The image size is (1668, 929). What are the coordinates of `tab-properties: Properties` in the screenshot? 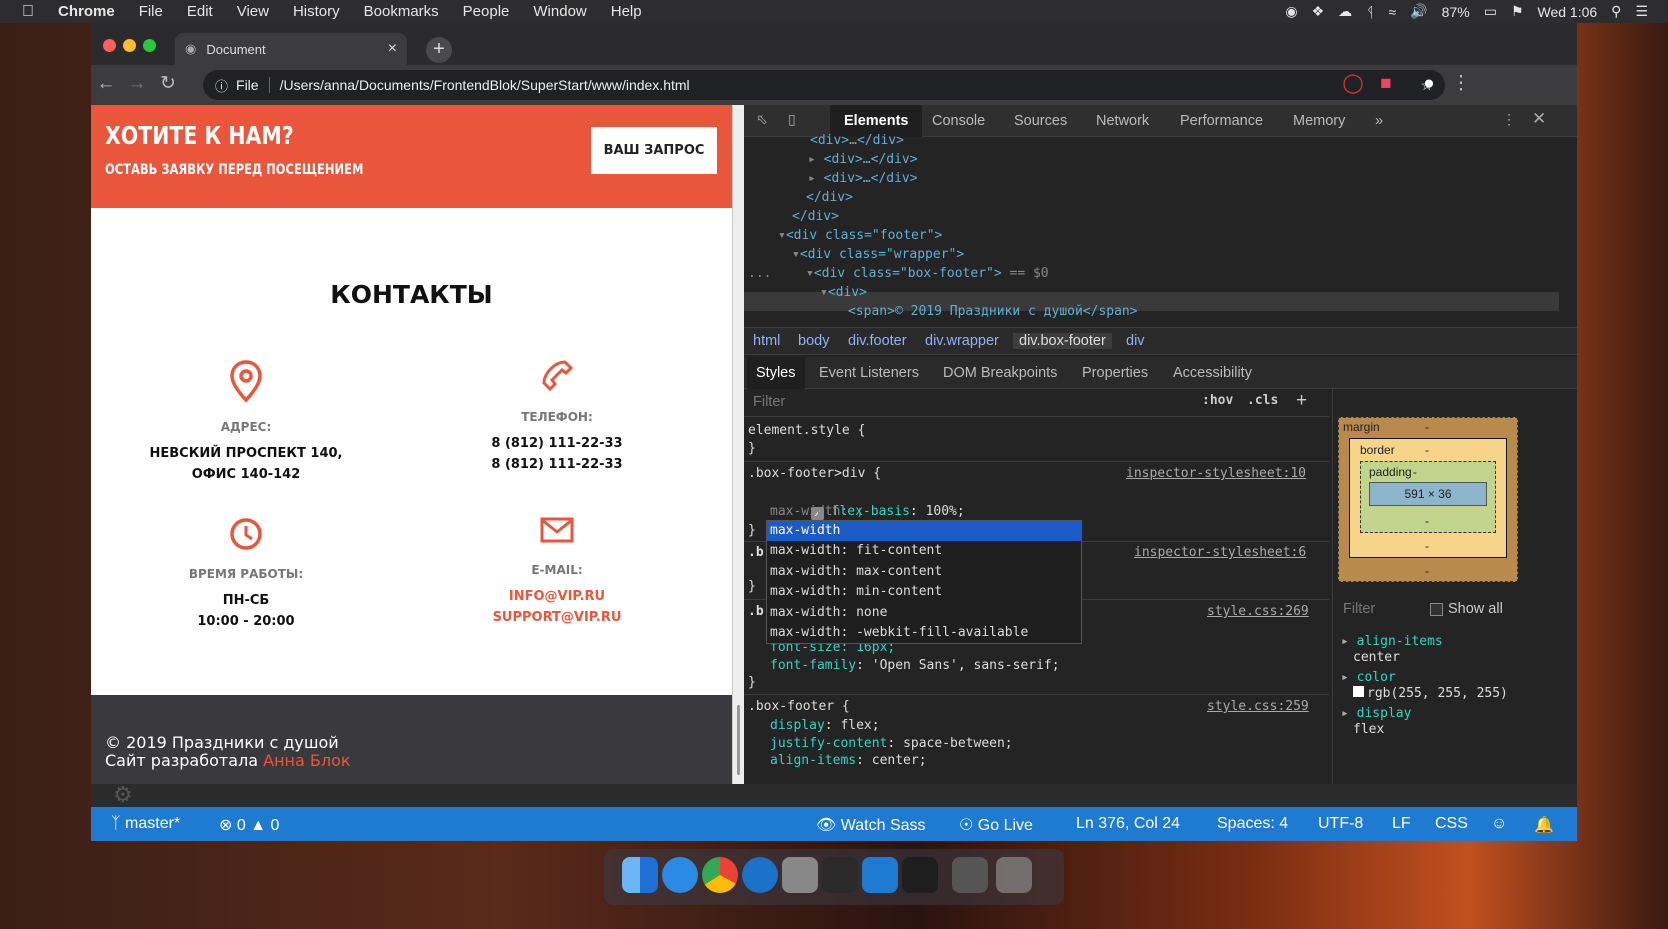 It's located at (1115, 373).